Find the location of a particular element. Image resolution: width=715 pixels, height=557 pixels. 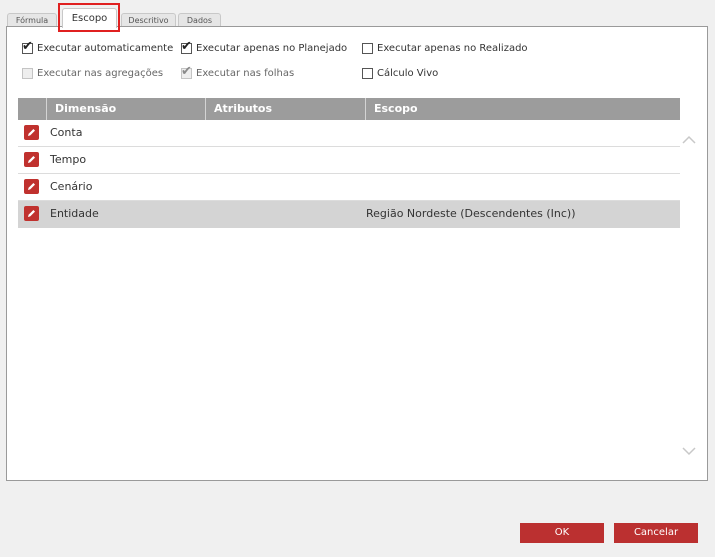

header-dimensao: Dimensão is located at coordinates (81, 109).